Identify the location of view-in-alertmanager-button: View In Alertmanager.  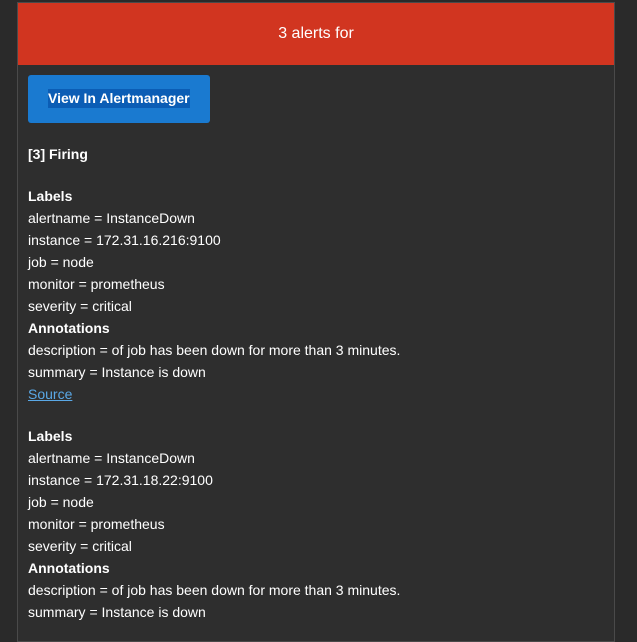
(119, 99).